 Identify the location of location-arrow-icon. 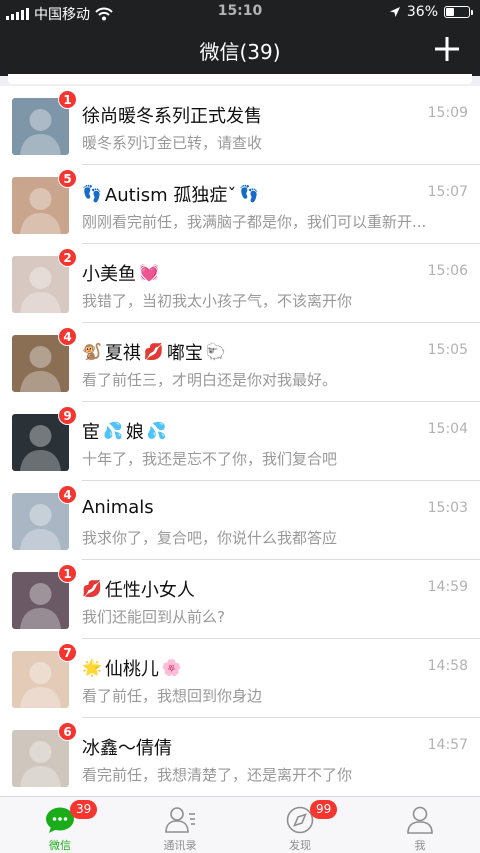
(394, 12).